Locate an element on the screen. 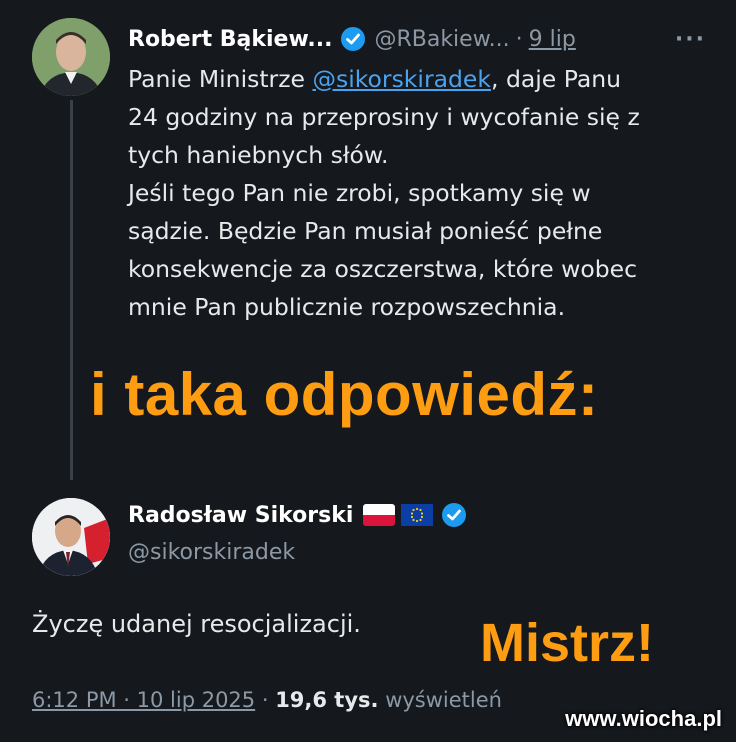 Image resolution: width=736 pixels, height=742 pixels. overlay-caption: i taka odpowiedź: is located at coordinates (344, 394).